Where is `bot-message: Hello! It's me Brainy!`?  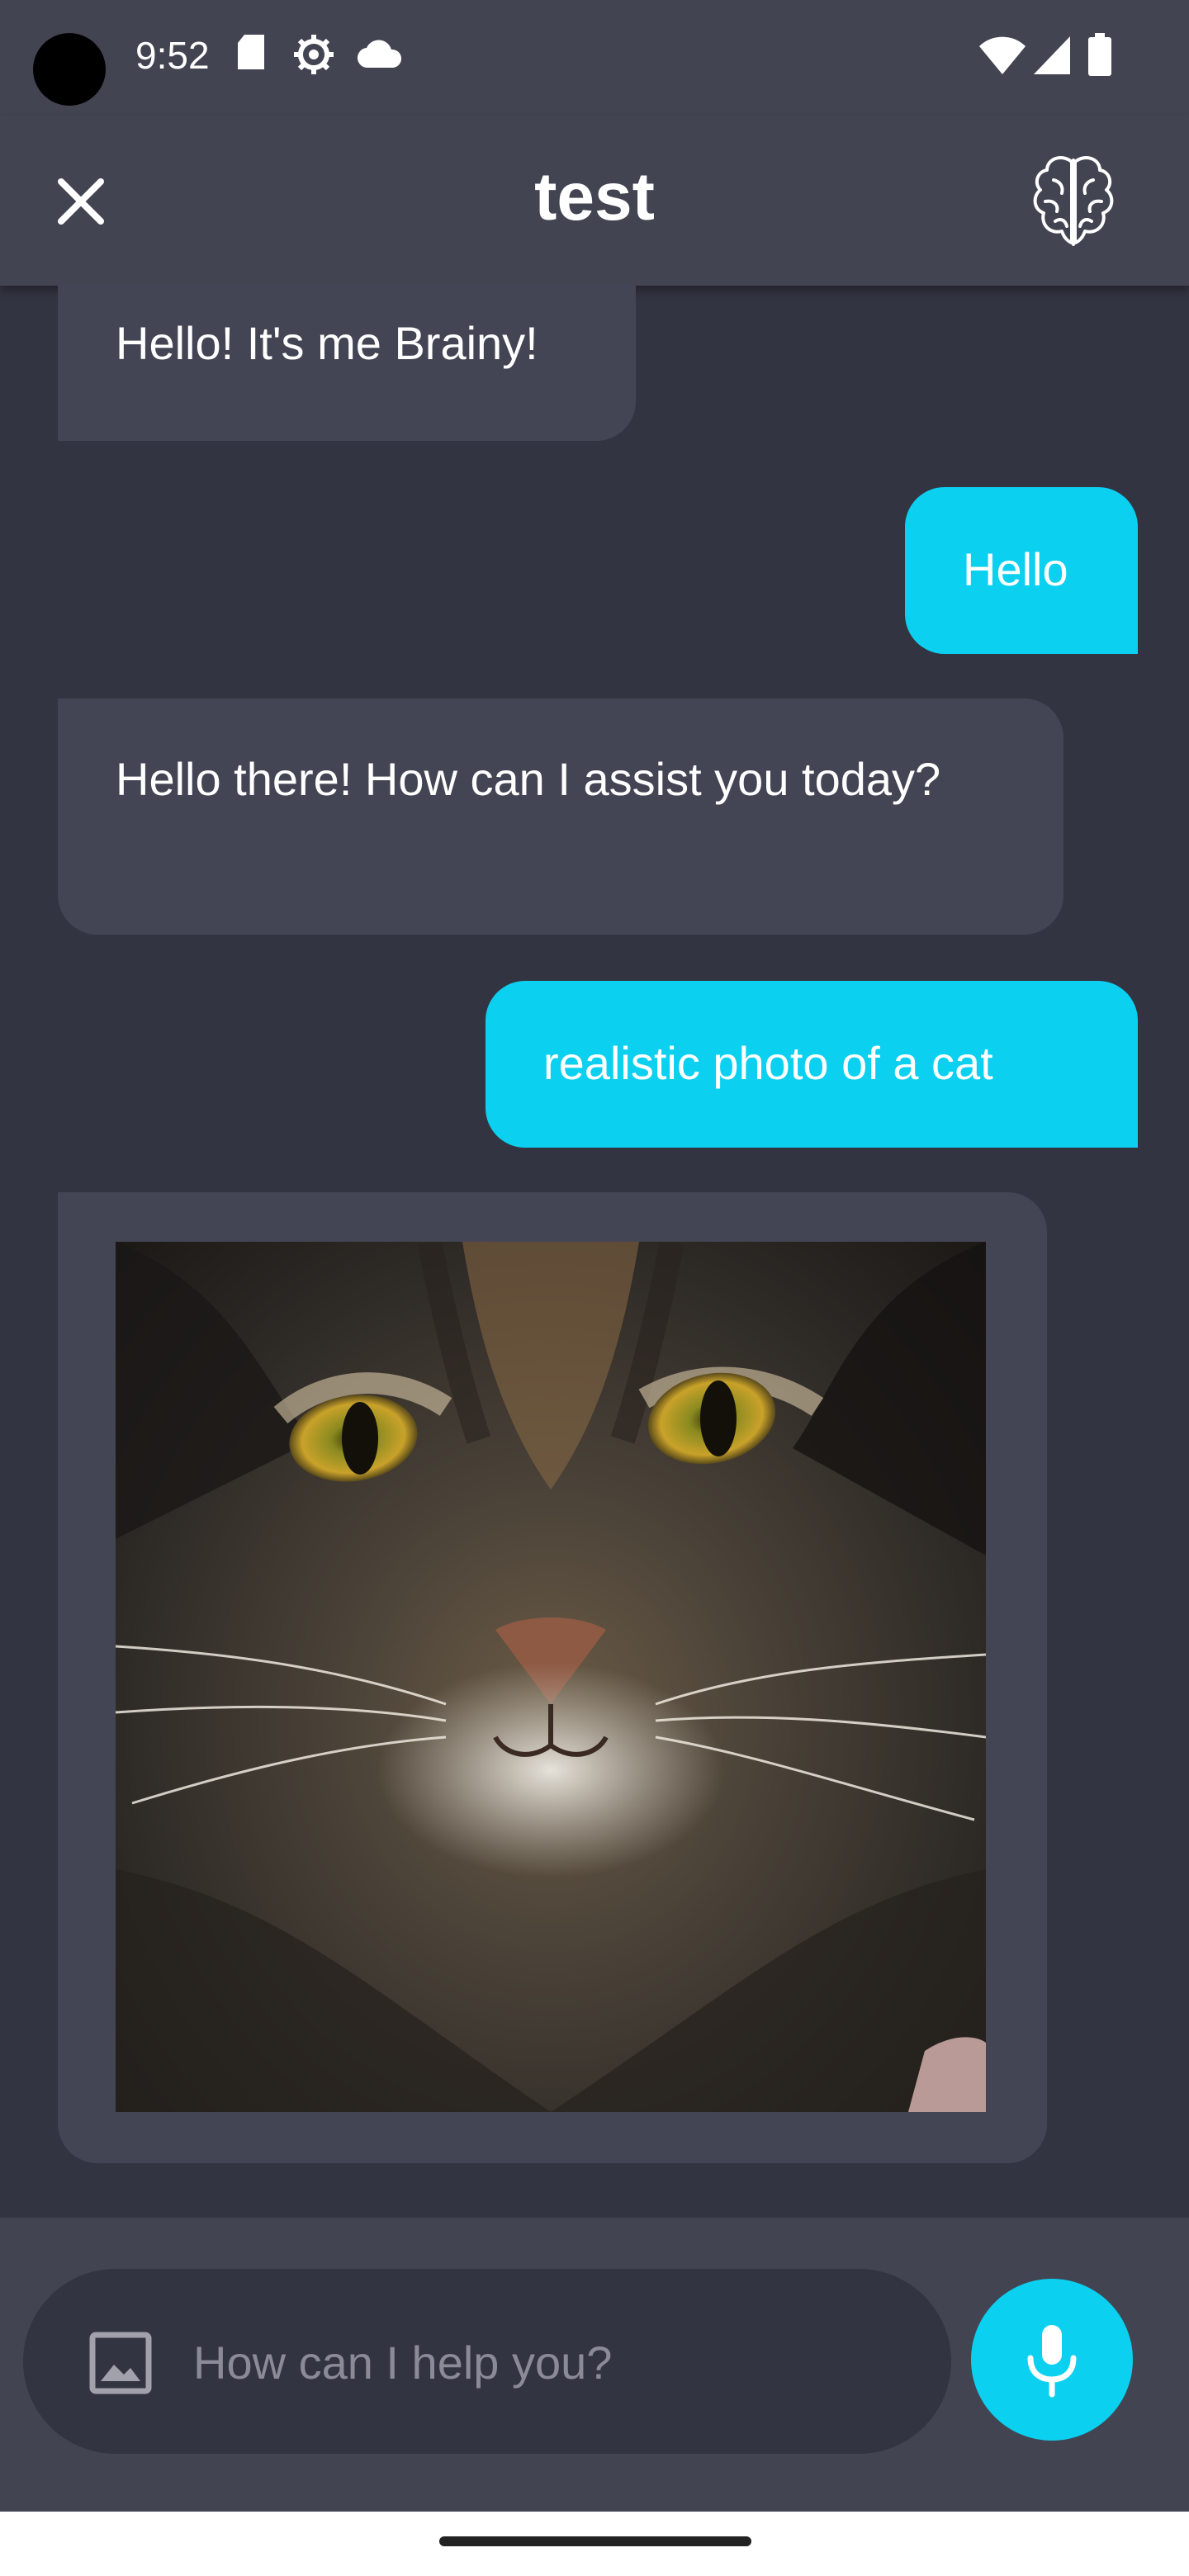
bot-message: Hello! It's me Brainy! is located at coordinates (347, 363).